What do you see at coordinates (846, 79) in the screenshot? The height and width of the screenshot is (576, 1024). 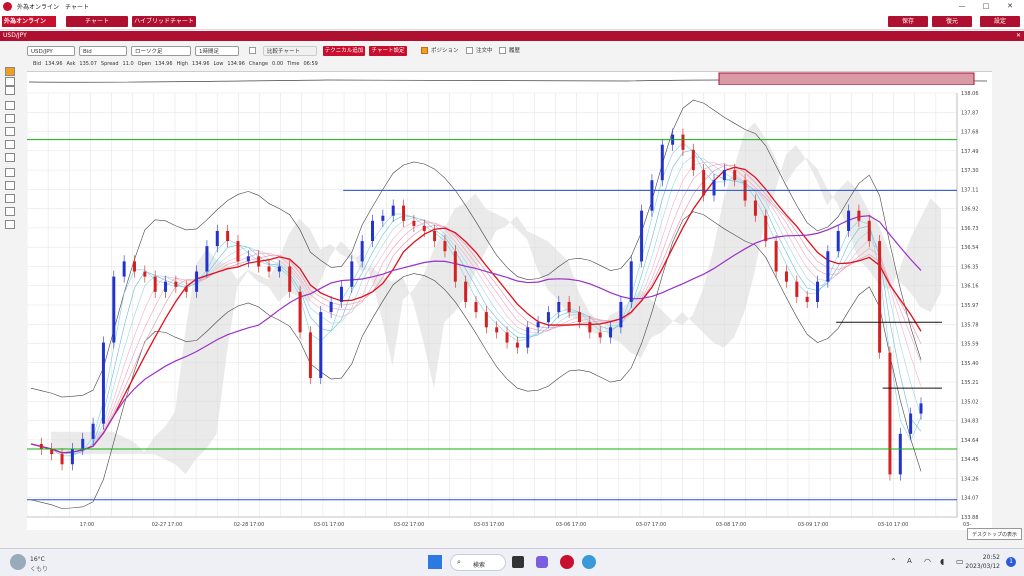 I see `overview-window` at bounding box center [846, 79].